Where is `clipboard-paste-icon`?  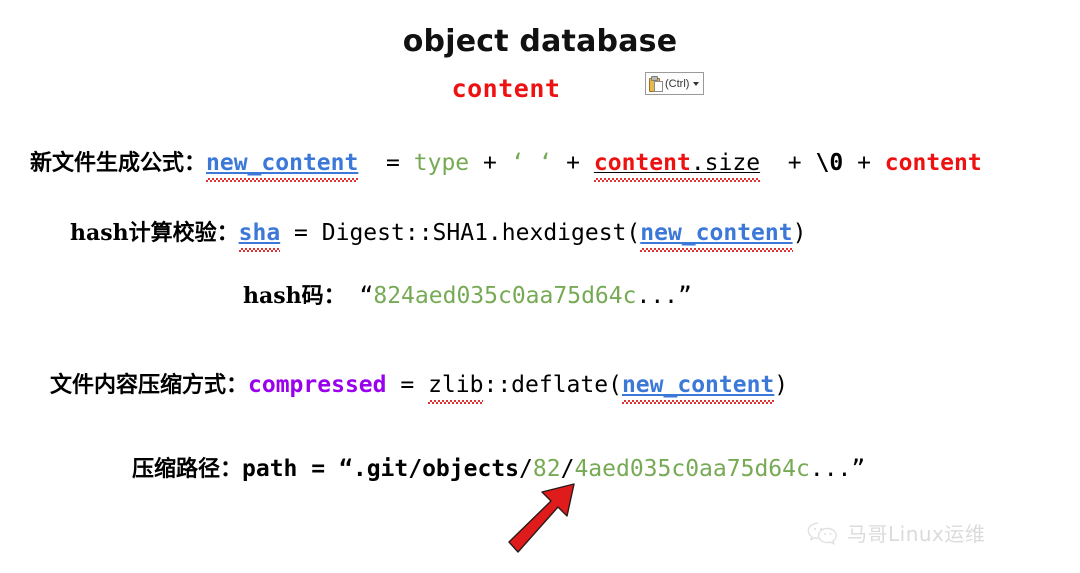 clipboard-paste-icon is located at coordinates (656, 84).